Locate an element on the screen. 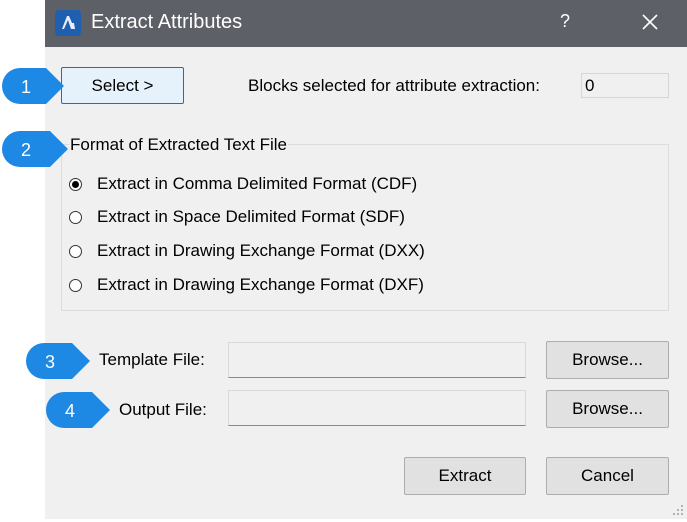 The image size is (687, 522). radio-option-dxf: Extract in Drawing Exchange Format (DXF) is located at coordinates (246, 285).